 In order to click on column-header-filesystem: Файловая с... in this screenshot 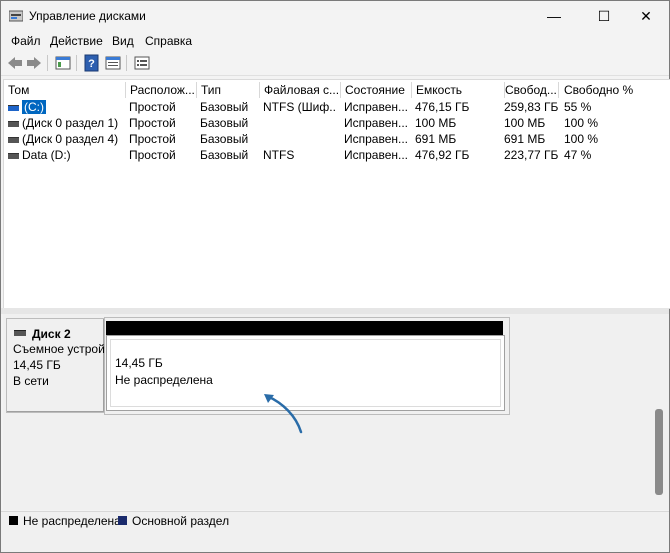, I will do `click(300, 90)`.